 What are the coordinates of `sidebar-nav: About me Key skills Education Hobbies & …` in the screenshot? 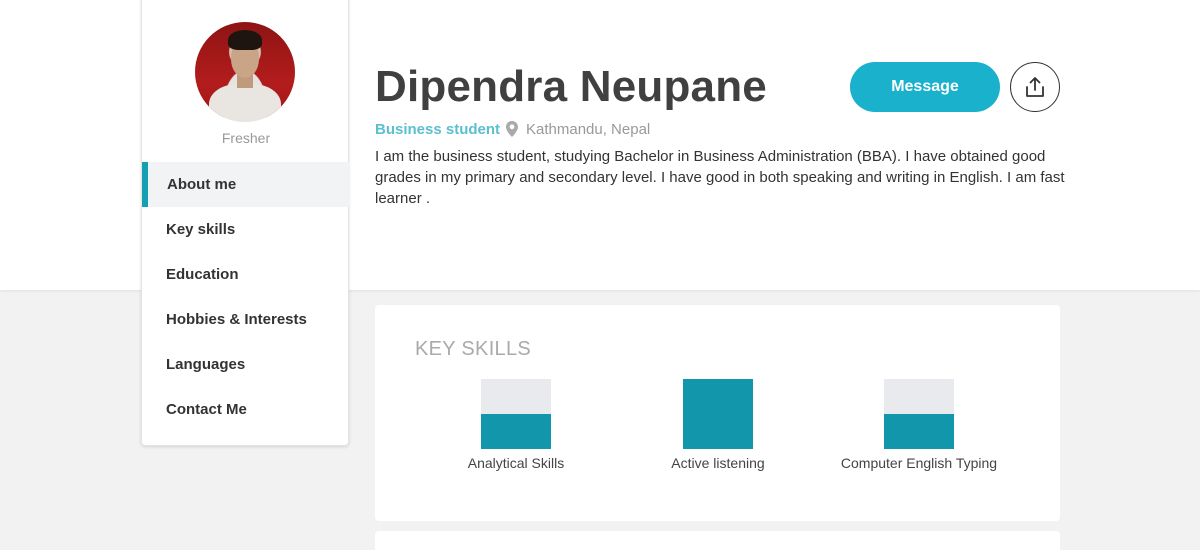 It's located at (246, 297).